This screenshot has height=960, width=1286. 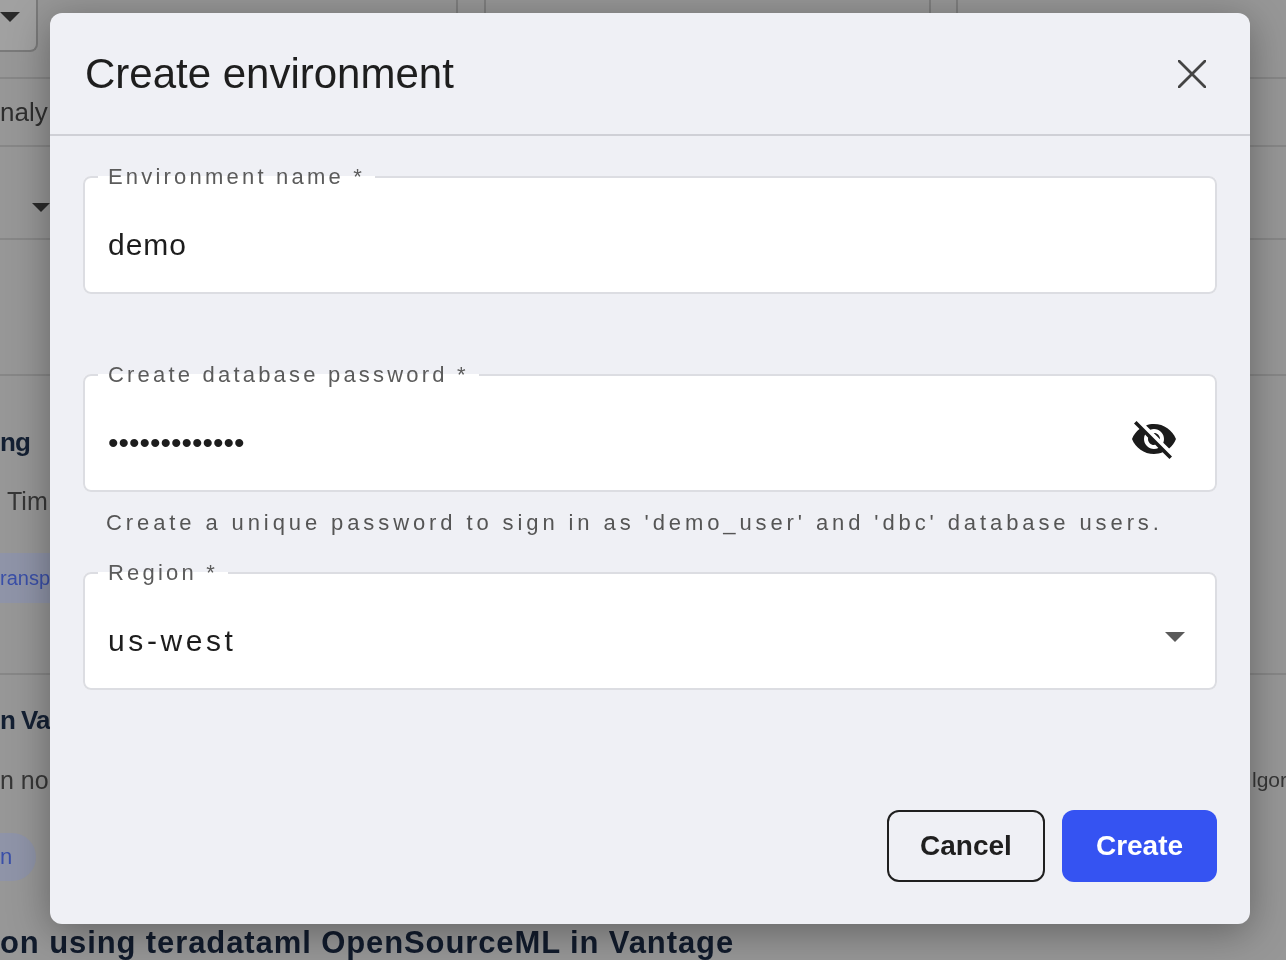 I want to click on cancel-button: Cancel, so click(x=966, y=846).